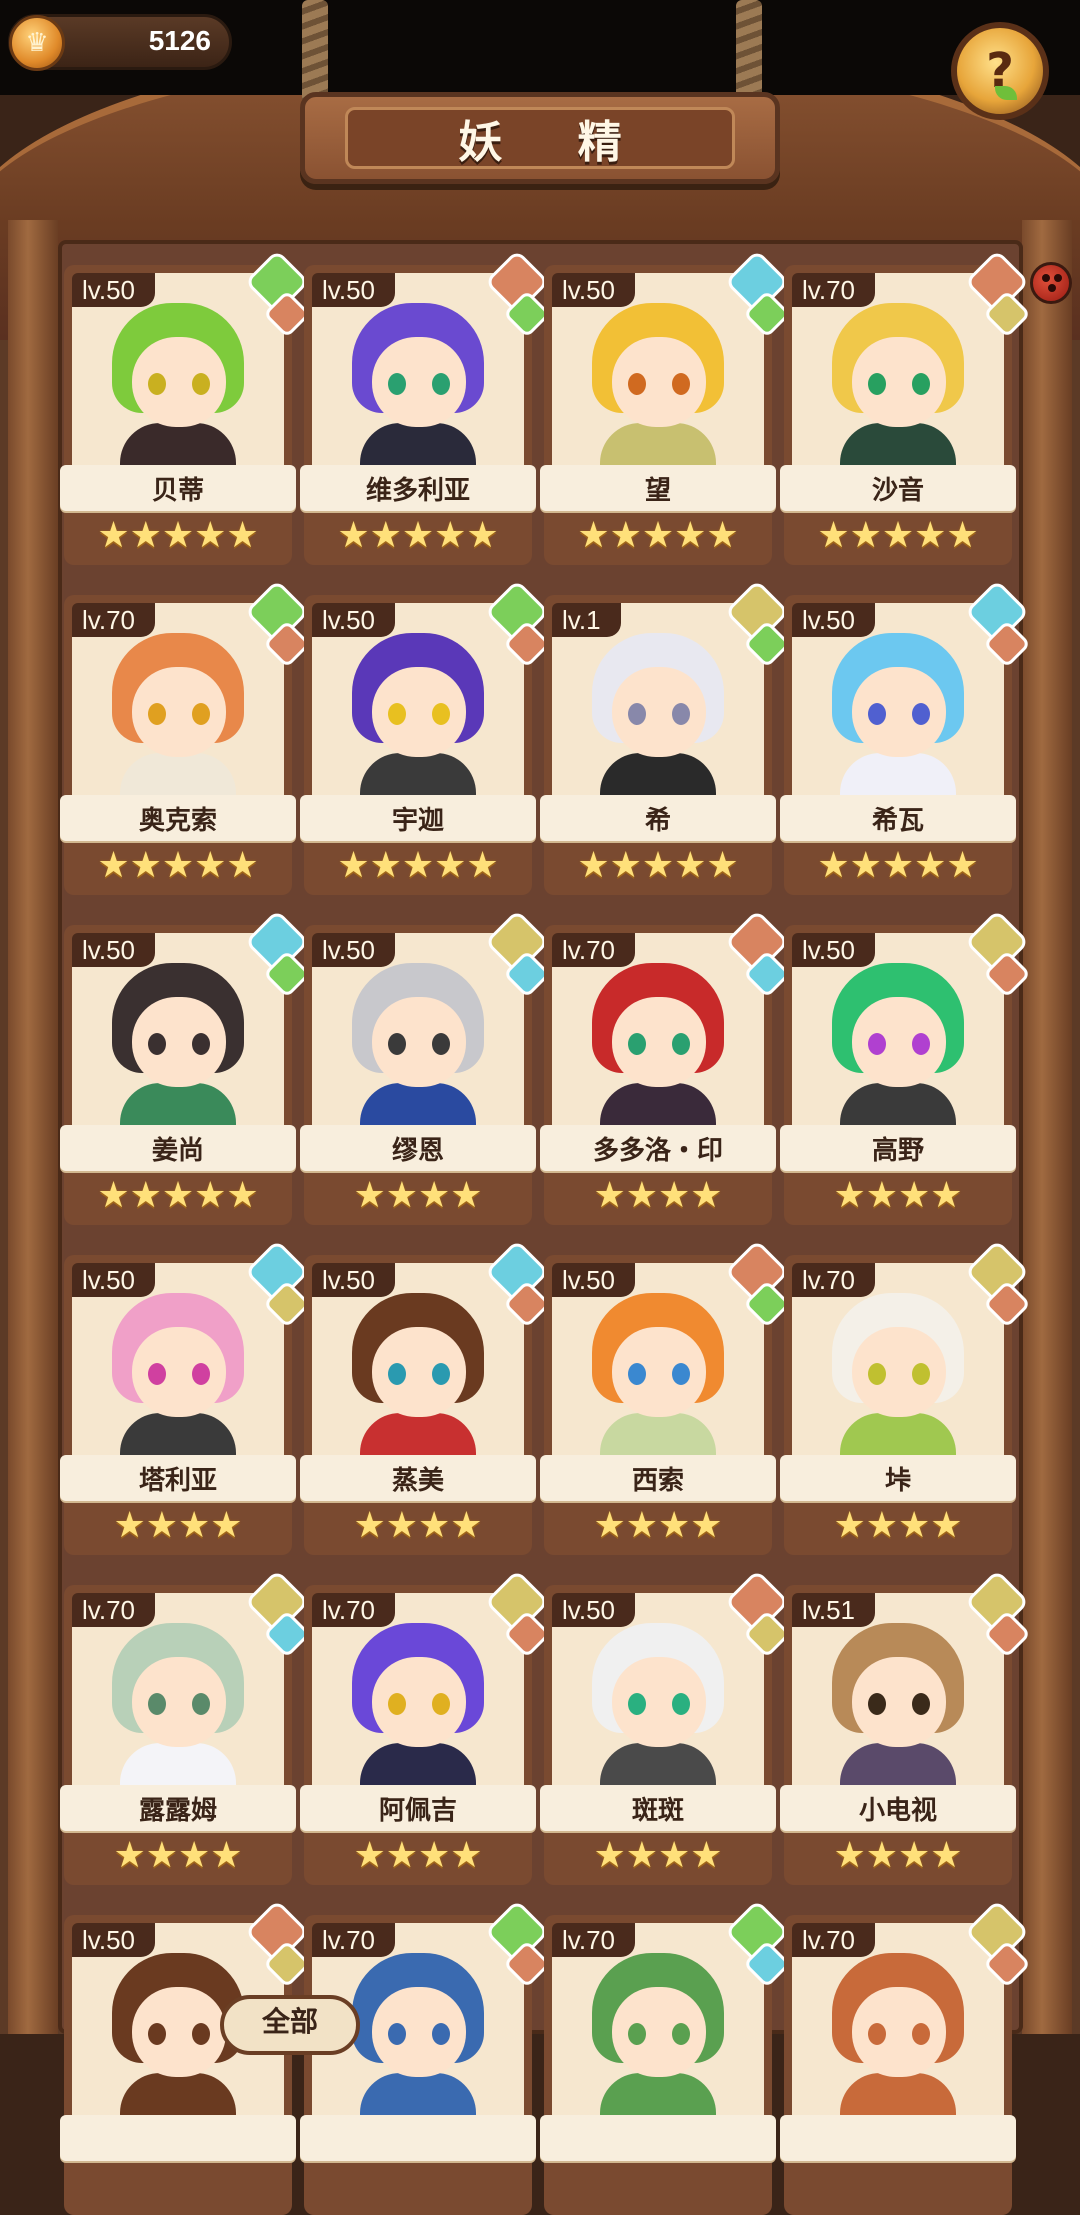  What do you see at coordinates (178, 1148) in the screenshot?
I see `name-ribbon: 姜尚` at bounding box center [178, 1148].